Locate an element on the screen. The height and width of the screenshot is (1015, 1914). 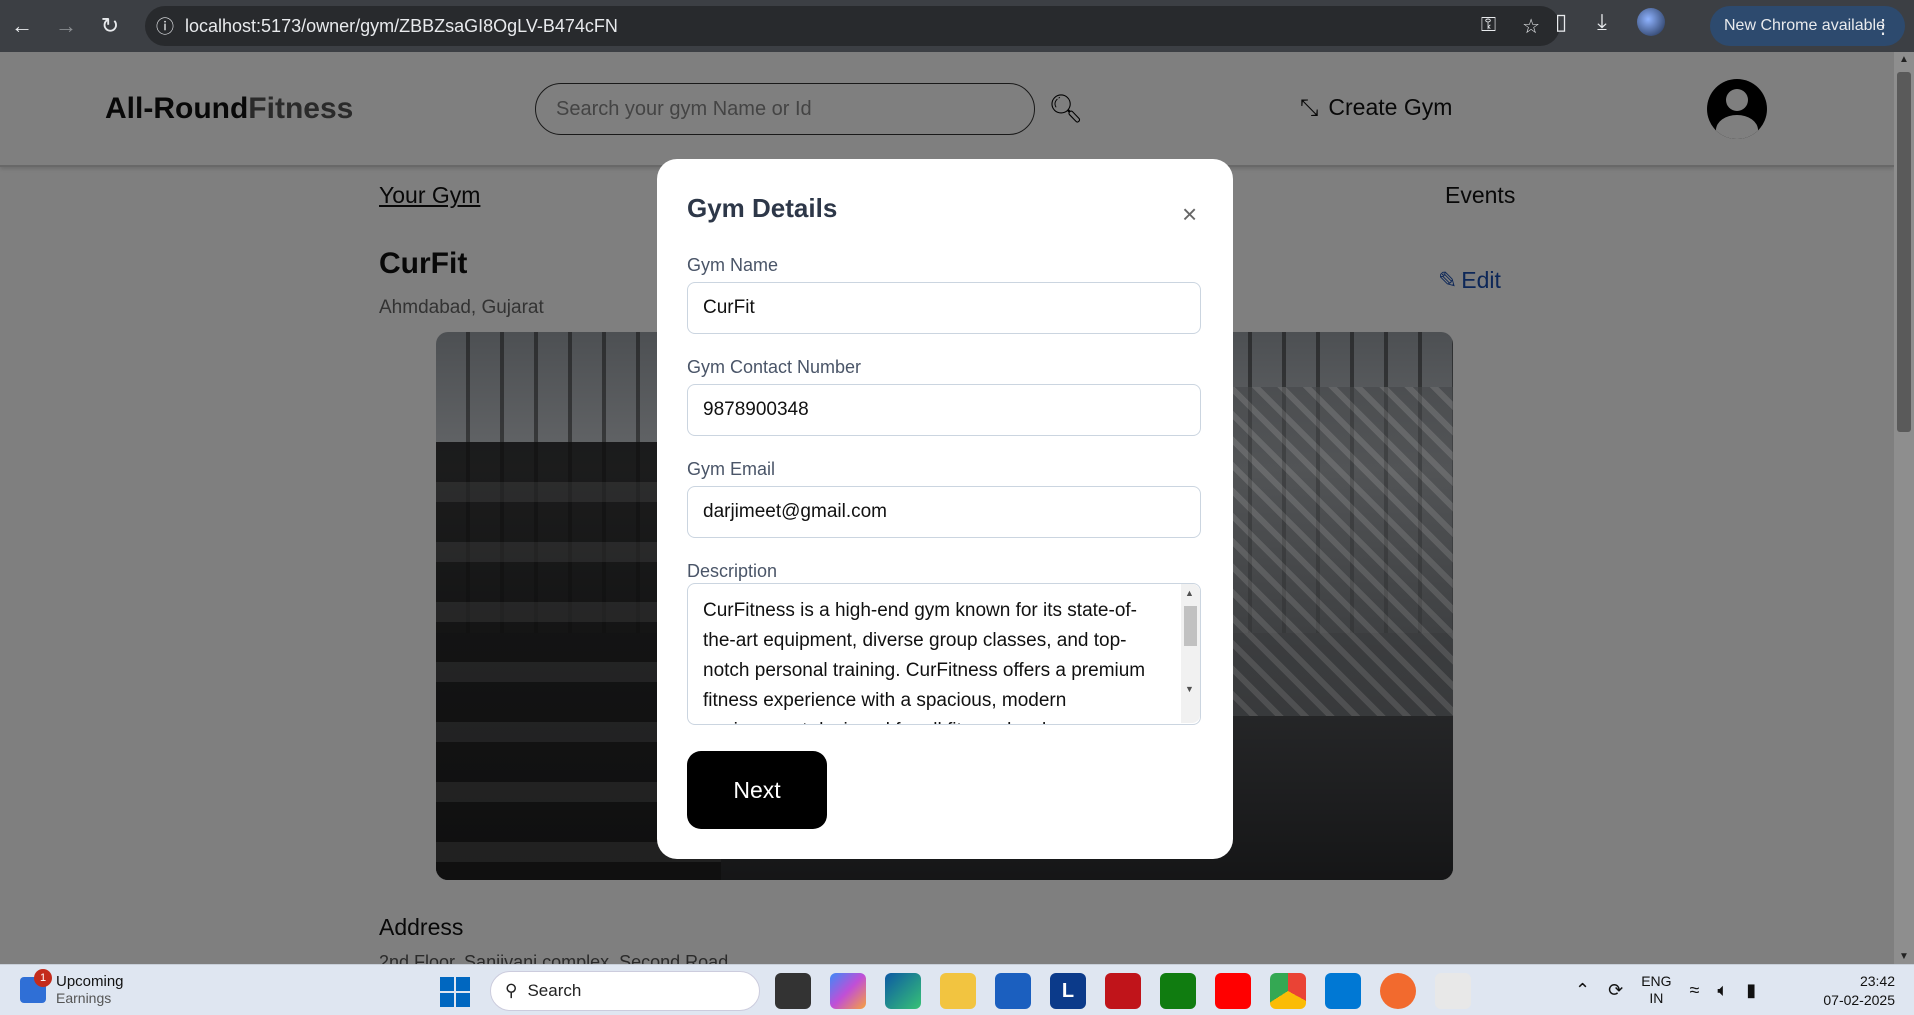
email-label: Gym Email is located at coordinates (731, 469).